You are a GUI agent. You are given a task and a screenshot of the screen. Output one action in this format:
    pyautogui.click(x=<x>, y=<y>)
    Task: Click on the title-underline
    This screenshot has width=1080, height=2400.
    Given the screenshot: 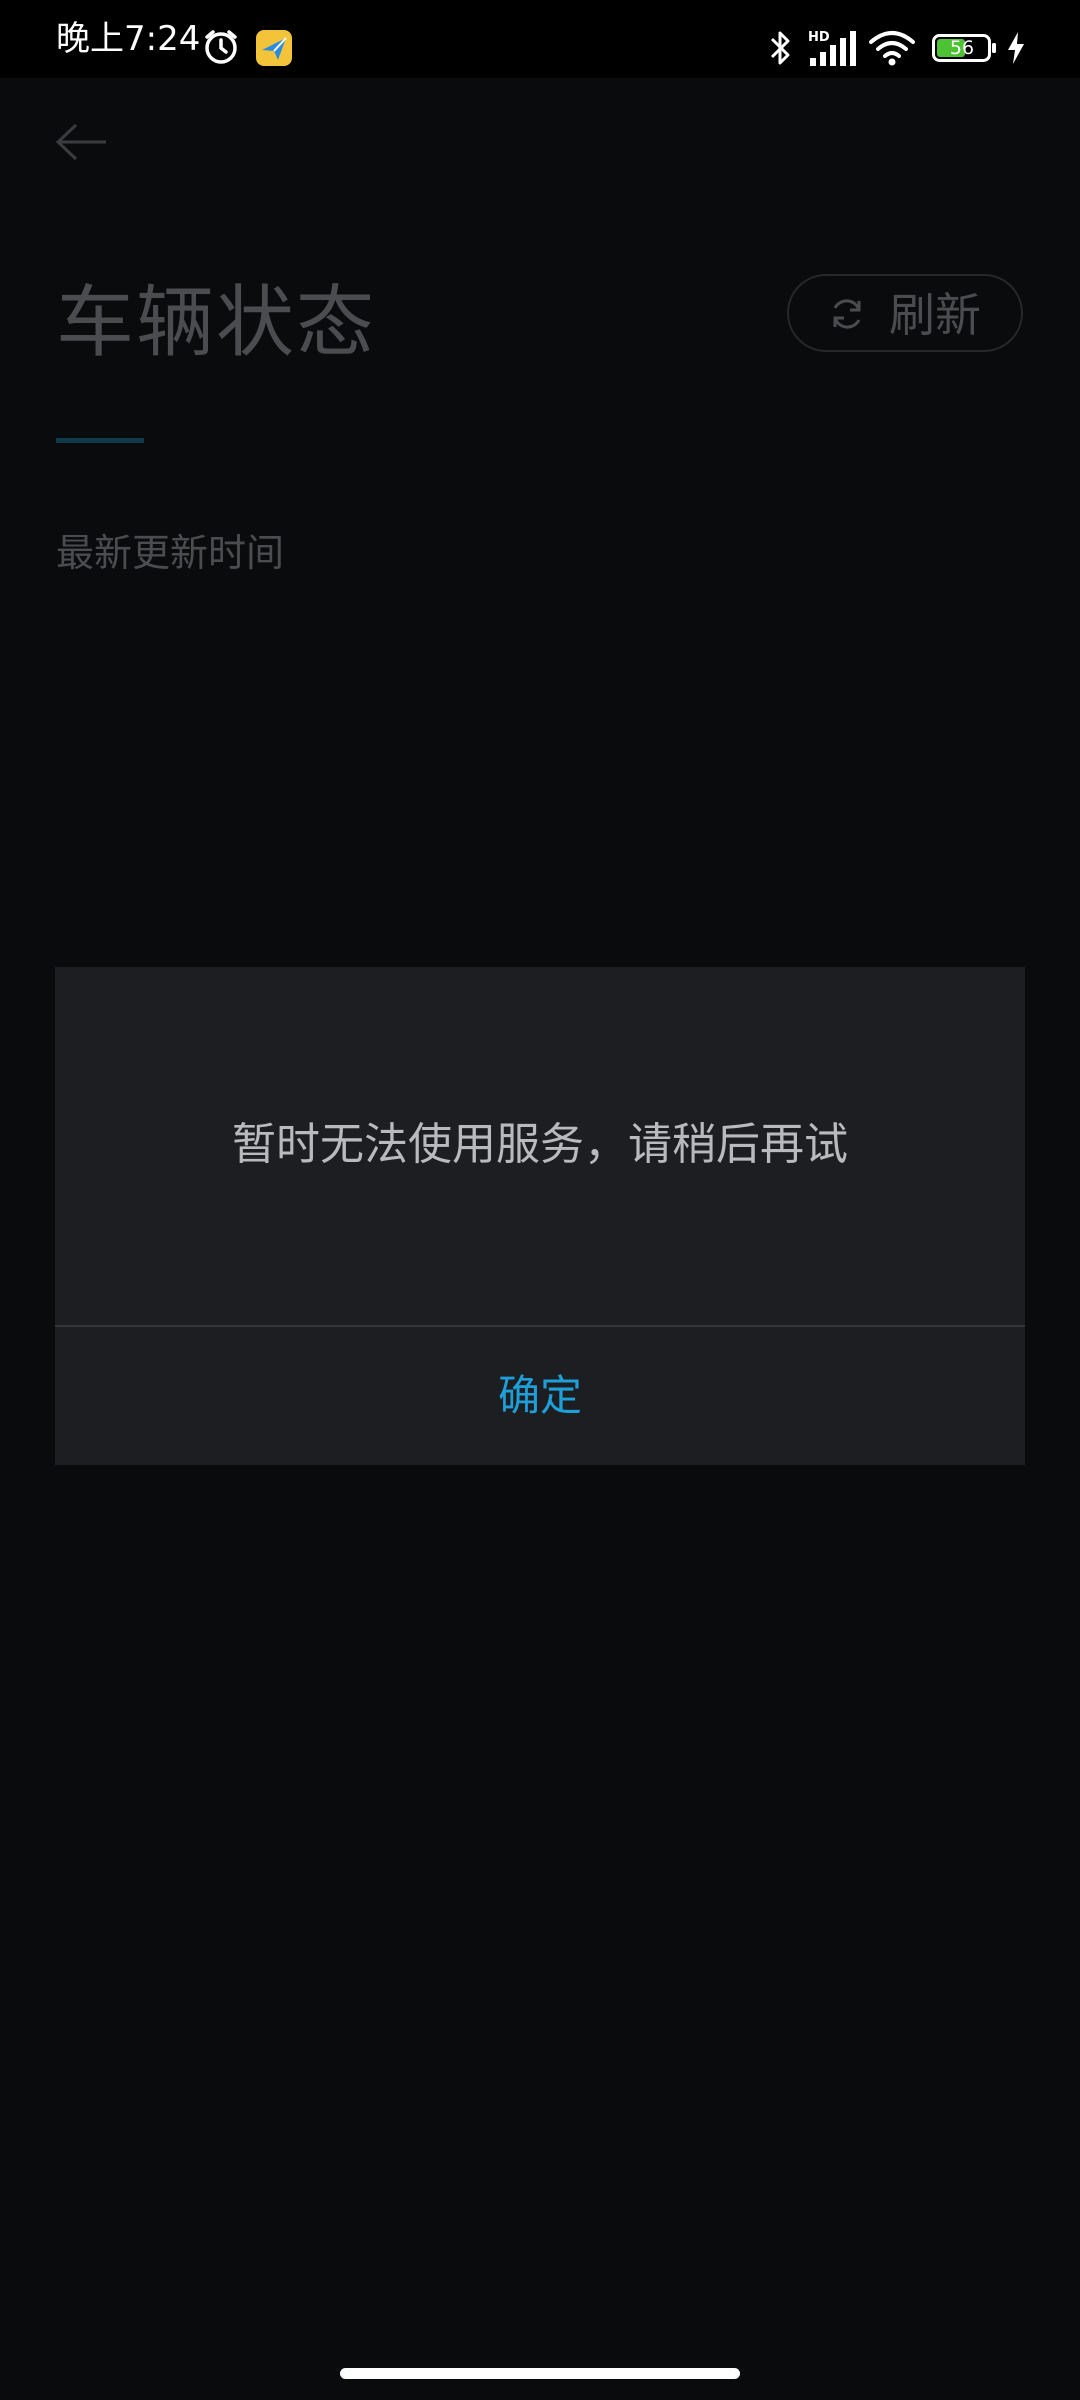 What is the action you would take?
    pyautogui.click(x=100, y=440)
    